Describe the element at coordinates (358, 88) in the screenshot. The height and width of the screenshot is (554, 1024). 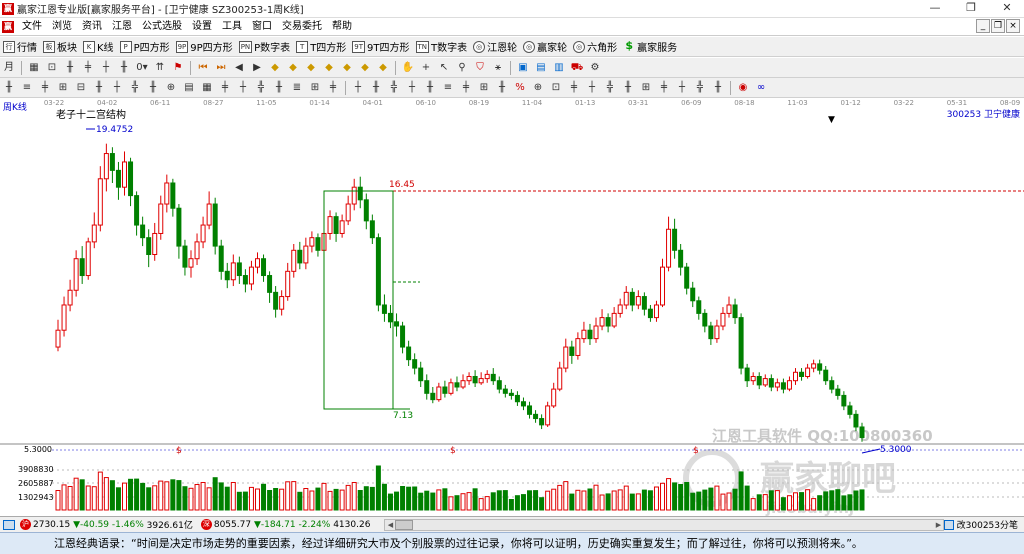
I see `line-tool-20-icon: ┼` at that location.